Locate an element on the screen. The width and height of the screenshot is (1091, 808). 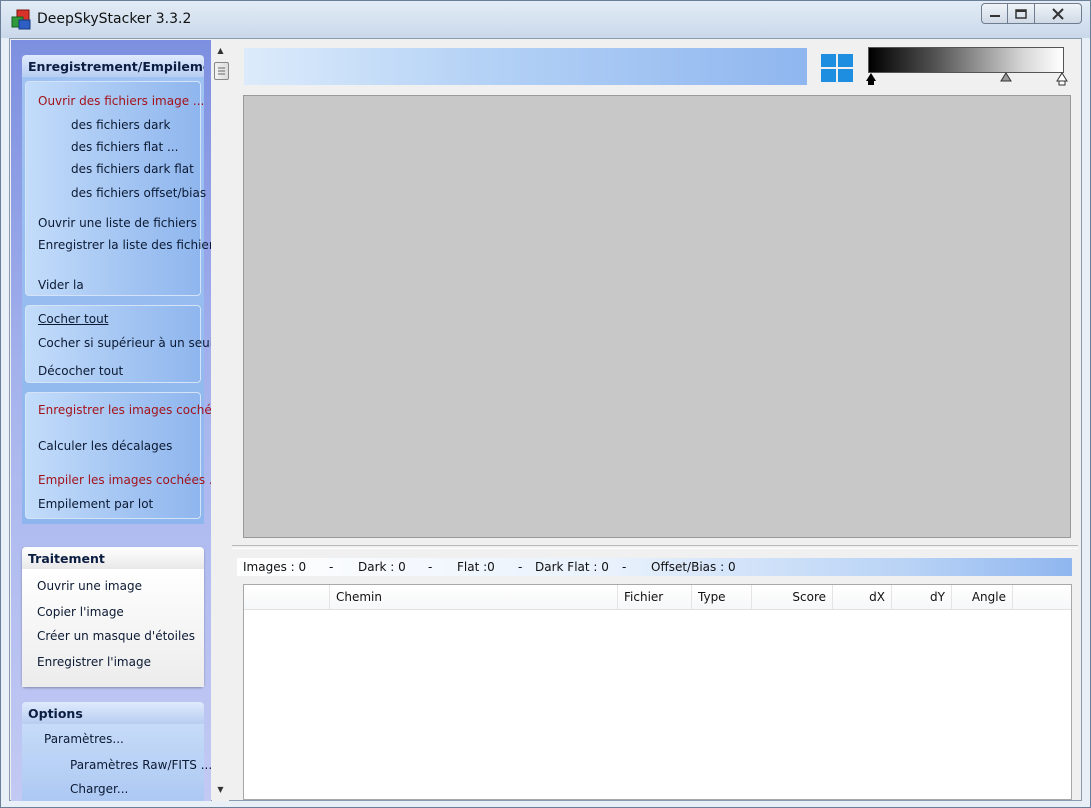
save-file-list-link: Enregistrer la liste des fichiers is located at coordinates (124, 245).